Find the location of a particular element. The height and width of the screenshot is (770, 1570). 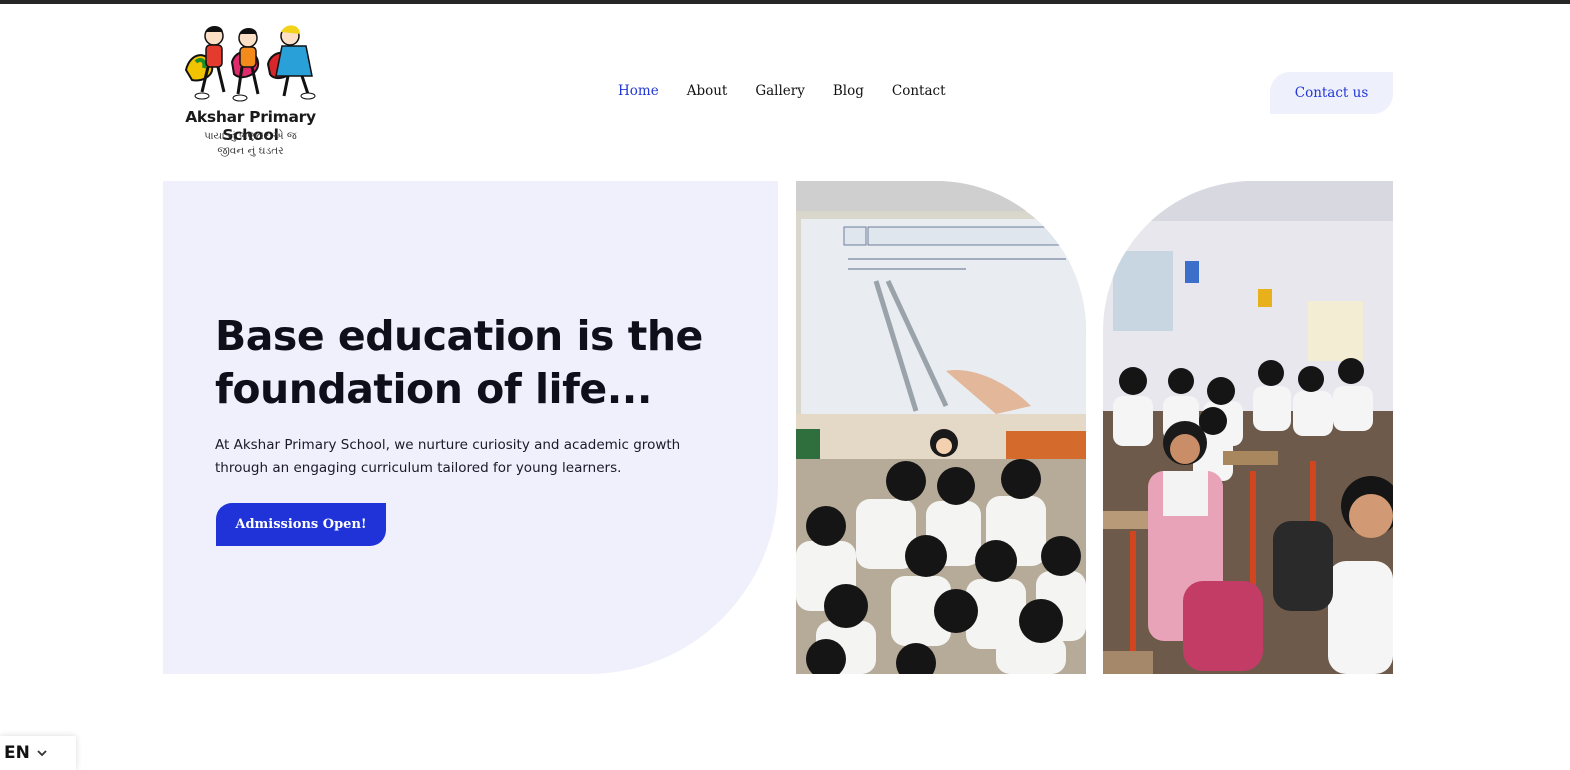

students-classroom-photo is located at coordinates (1248, 427).